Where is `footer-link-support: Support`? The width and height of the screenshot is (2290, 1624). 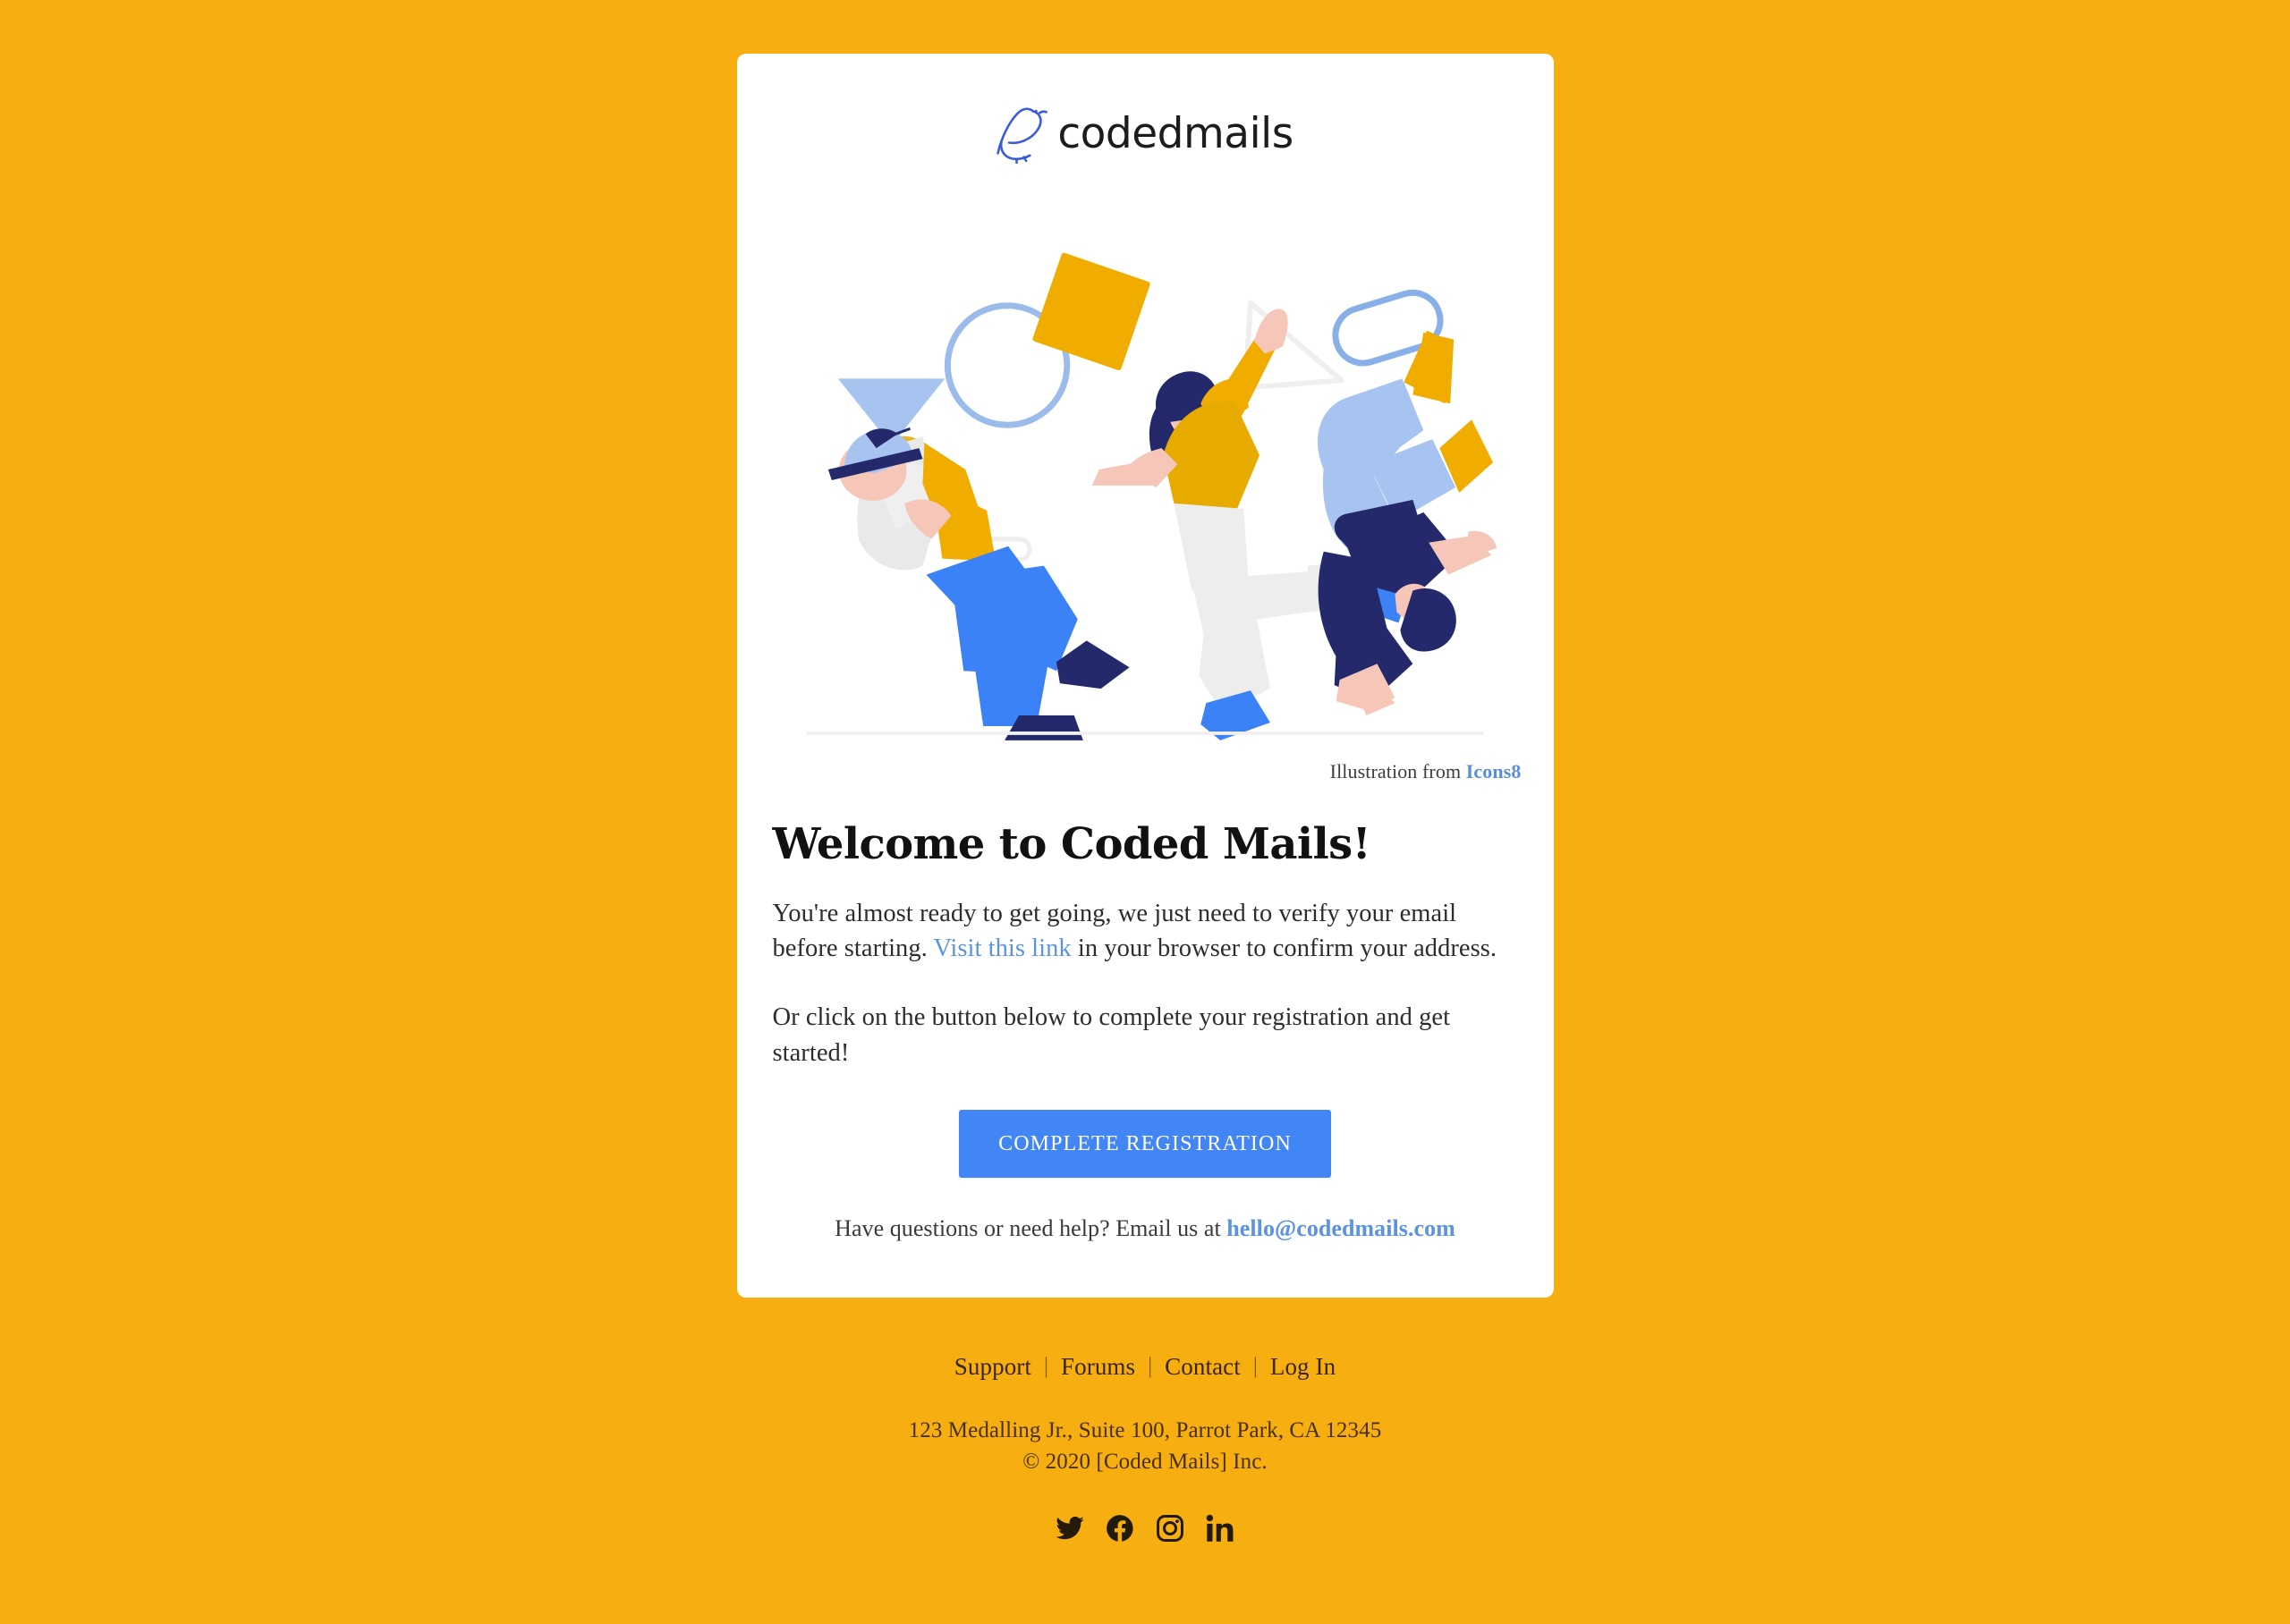
footer-link-support: Support is located at coordinates (993, 1367).